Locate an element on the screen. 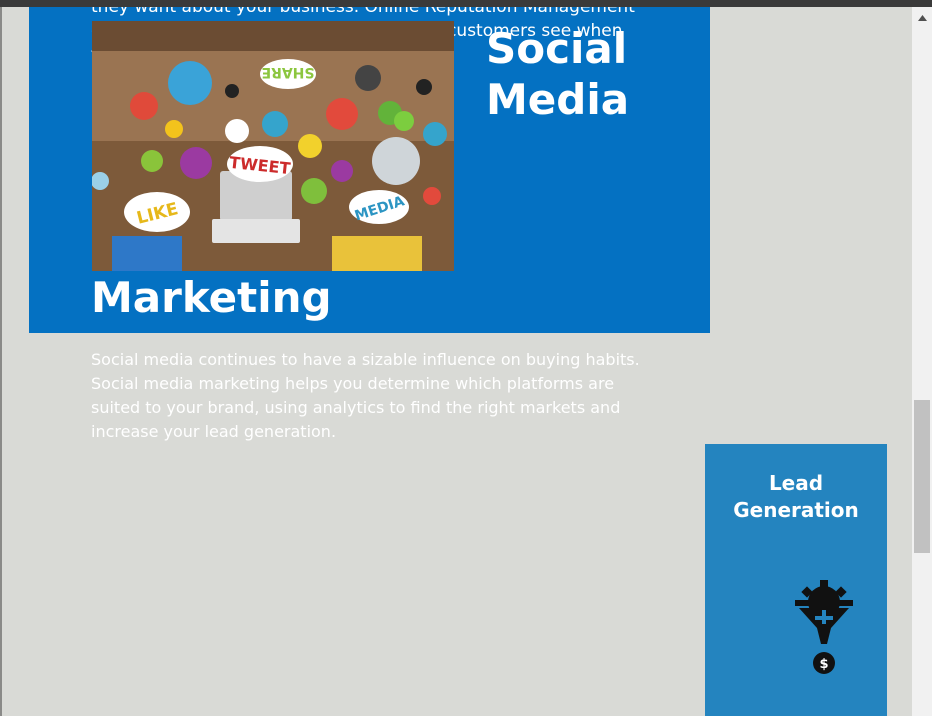 The width and height of the screenshot is (932, 716). scroll-up-arrow-icon is located at coordinates (922, 18).